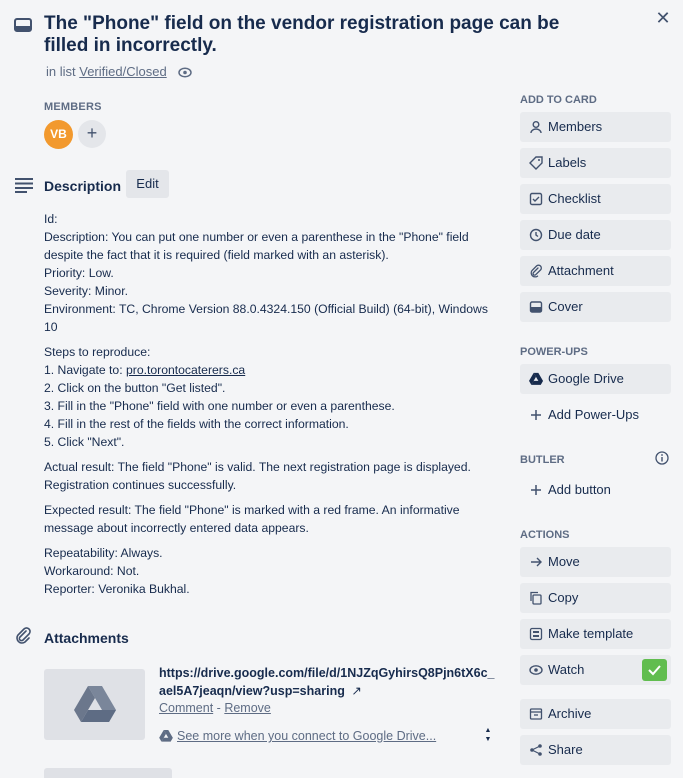 The width and height of the screenshot is (683, 778). I want to click on steps-heading: Steps to reproduce:, so click(97, 352).